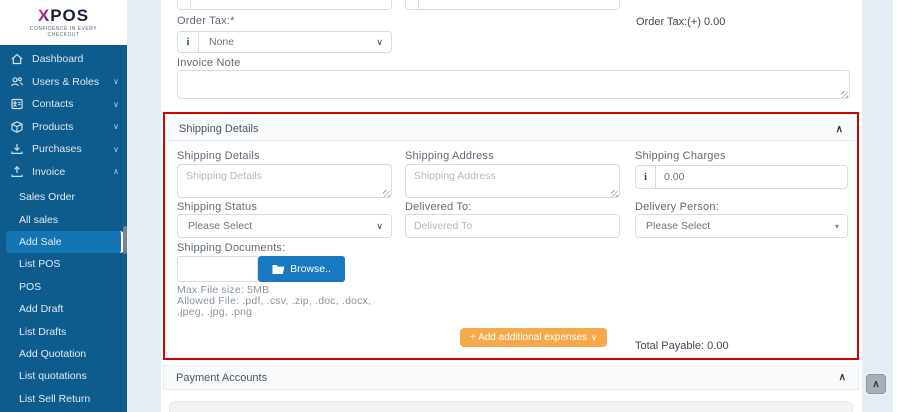  I want to click on sub-item-label: List POS, so click(40, 264).